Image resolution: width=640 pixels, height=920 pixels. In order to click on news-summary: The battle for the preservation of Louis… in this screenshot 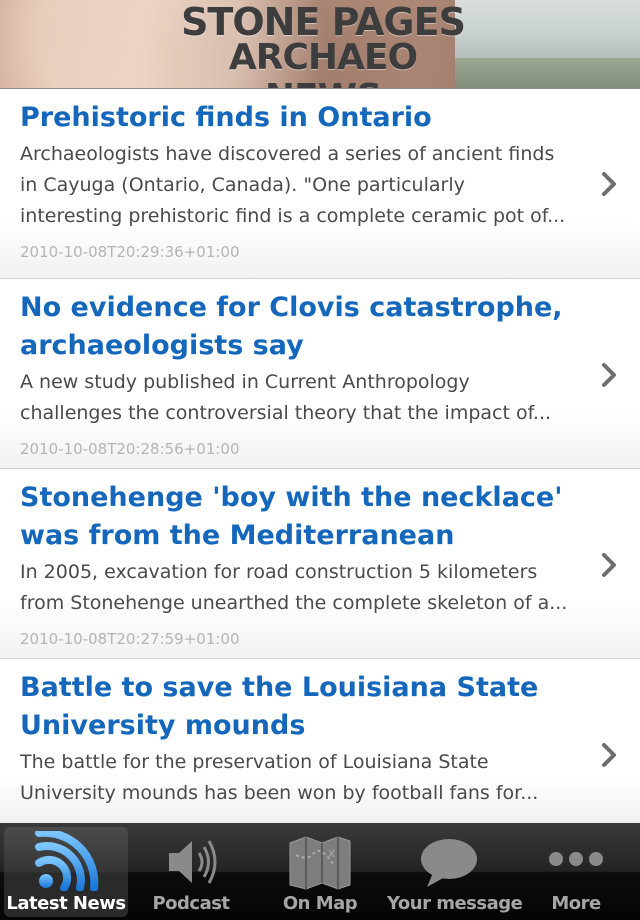, I will do `click(279, 777)`.